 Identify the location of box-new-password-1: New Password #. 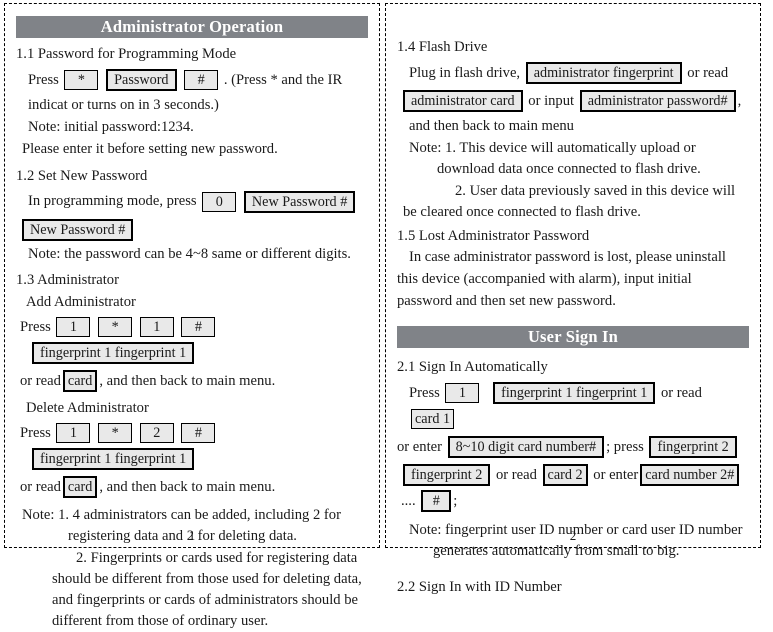
(299, 201).